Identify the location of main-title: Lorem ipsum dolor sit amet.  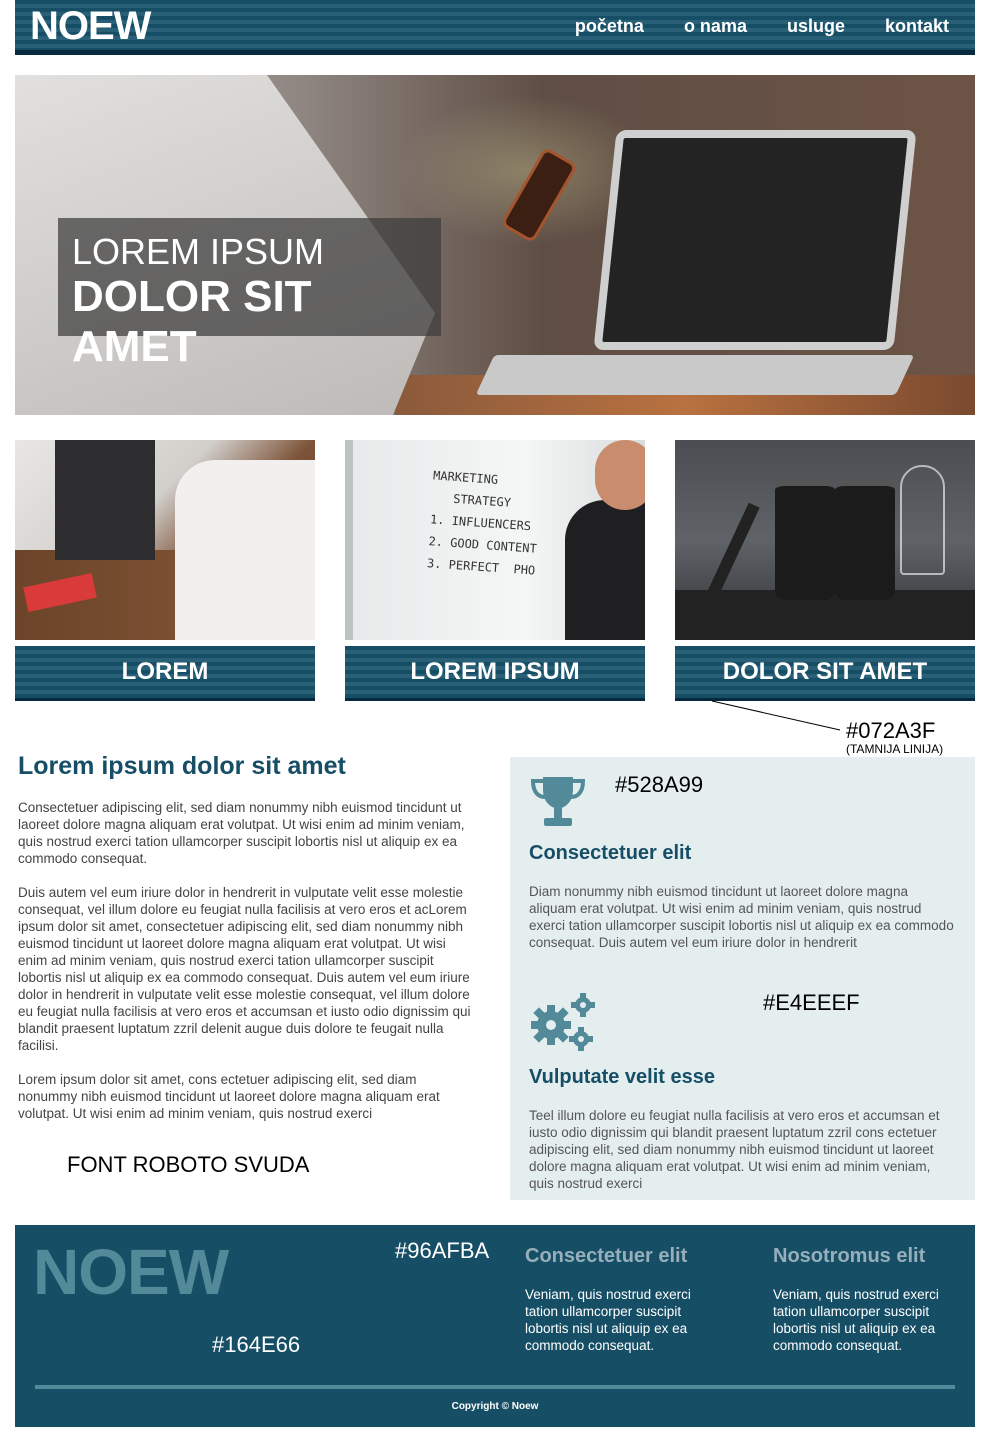
(182, 766).